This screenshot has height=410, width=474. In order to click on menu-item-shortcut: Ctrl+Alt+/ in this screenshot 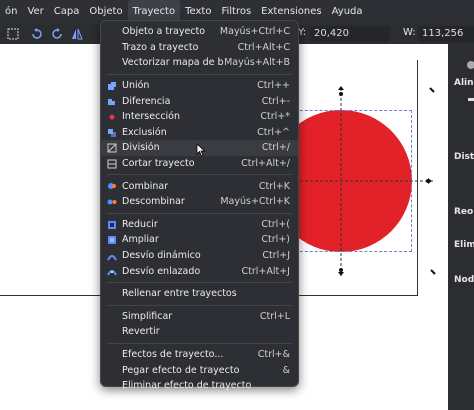, I will do `click(265, 164)`.